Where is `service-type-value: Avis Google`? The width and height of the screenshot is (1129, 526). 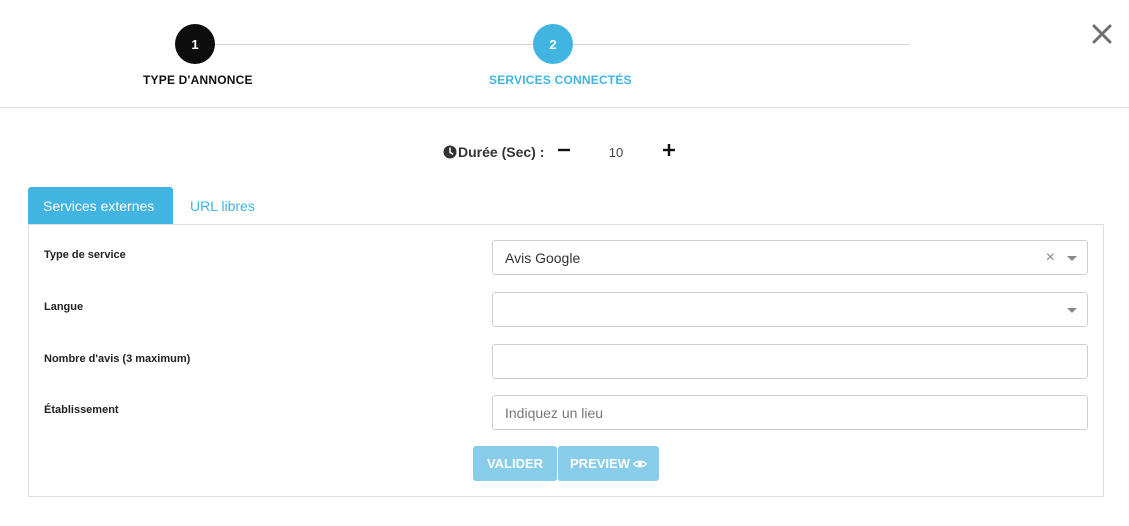
service-type-value: Avis Google is located at coordinates (543, 257).